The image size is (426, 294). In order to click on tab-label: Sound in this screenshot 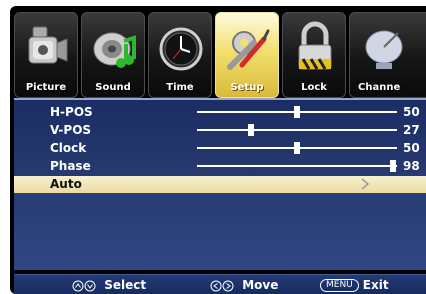, I will do `click(113, 87)`.